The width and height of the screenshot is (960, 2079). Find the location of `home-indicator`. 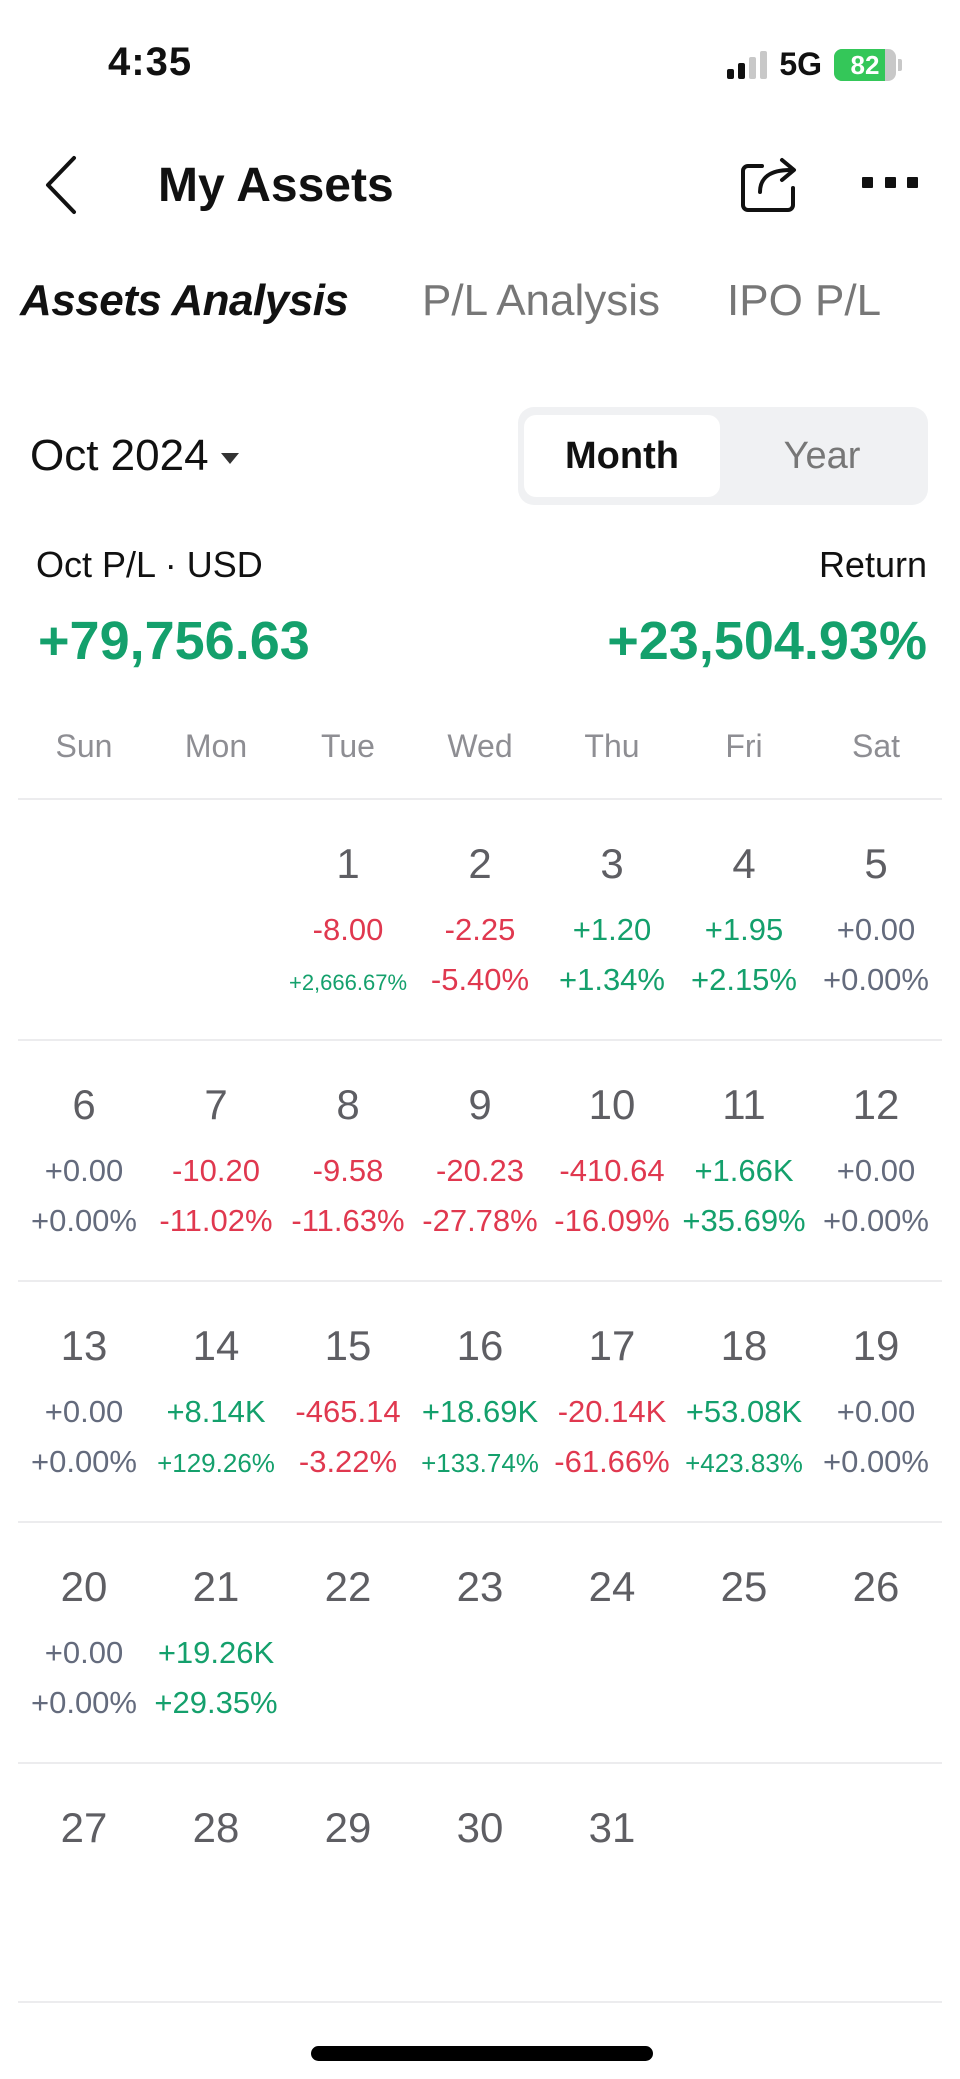

home-indicator is located at coordinates (482, 2053).